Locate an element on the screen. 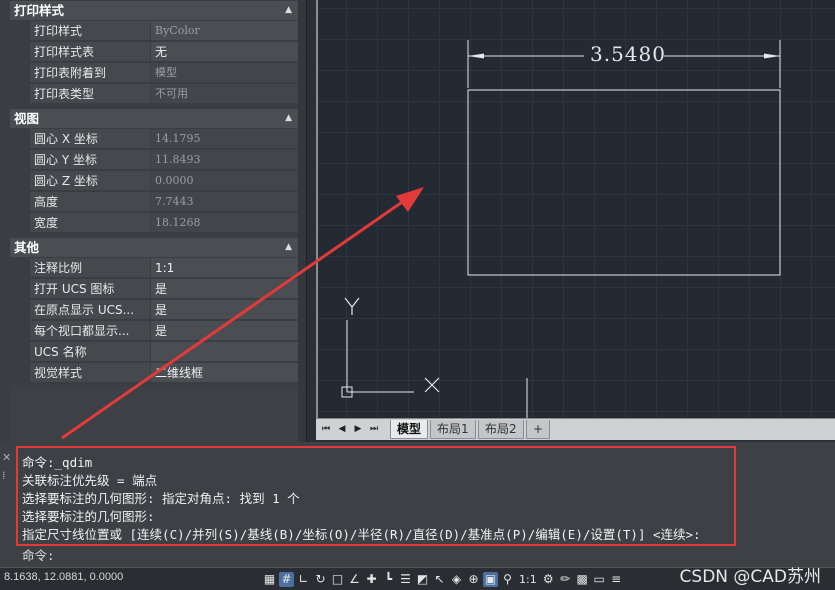  property-row: 高度 7.7443 is located at coordinates (154, 202).